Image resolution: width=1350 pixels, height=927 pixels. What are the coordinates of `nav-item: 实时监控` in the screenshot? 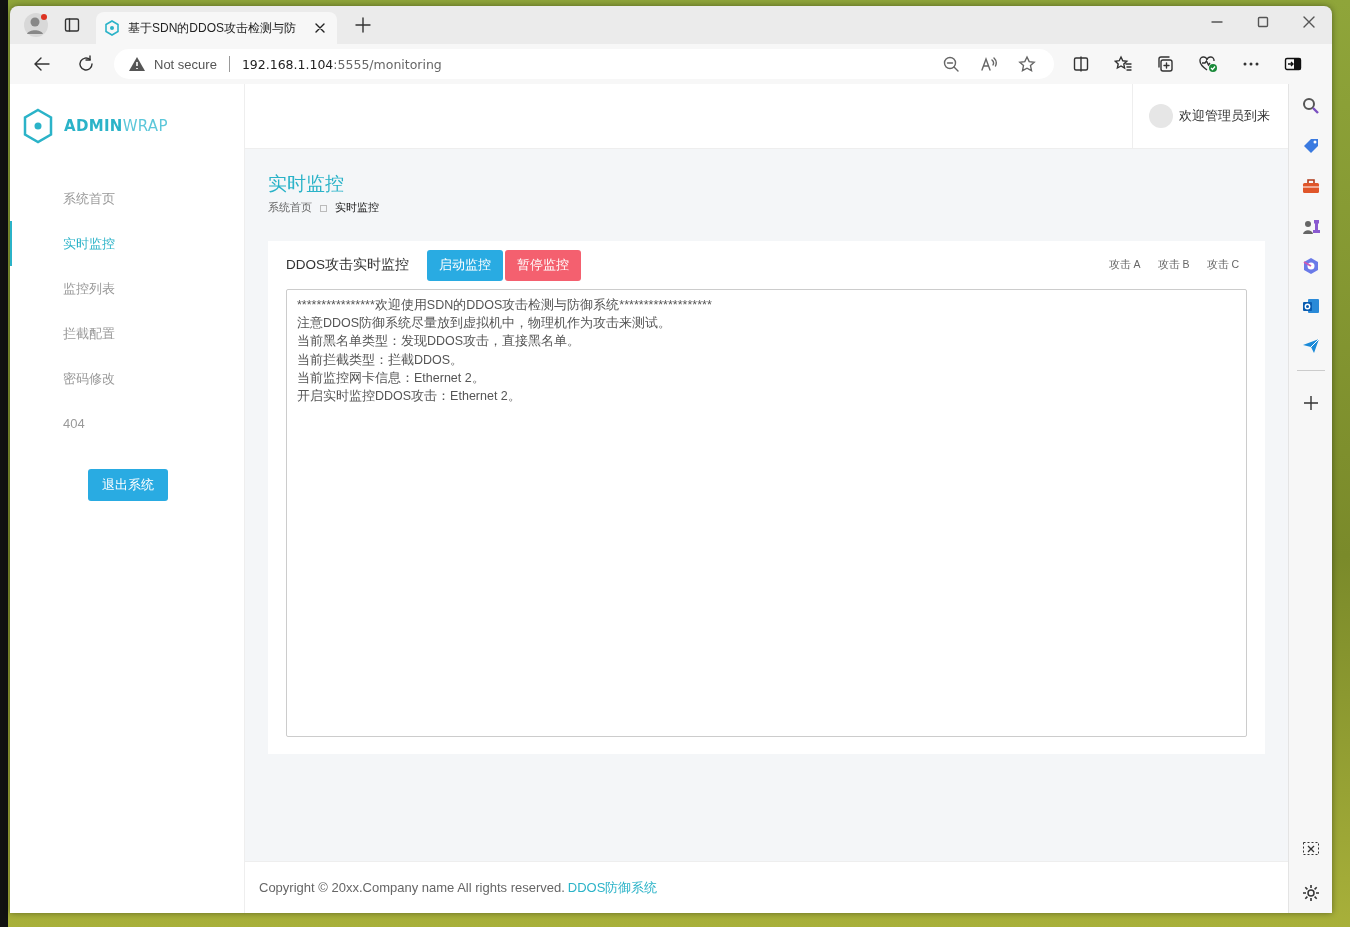 It's located at (127, 243).